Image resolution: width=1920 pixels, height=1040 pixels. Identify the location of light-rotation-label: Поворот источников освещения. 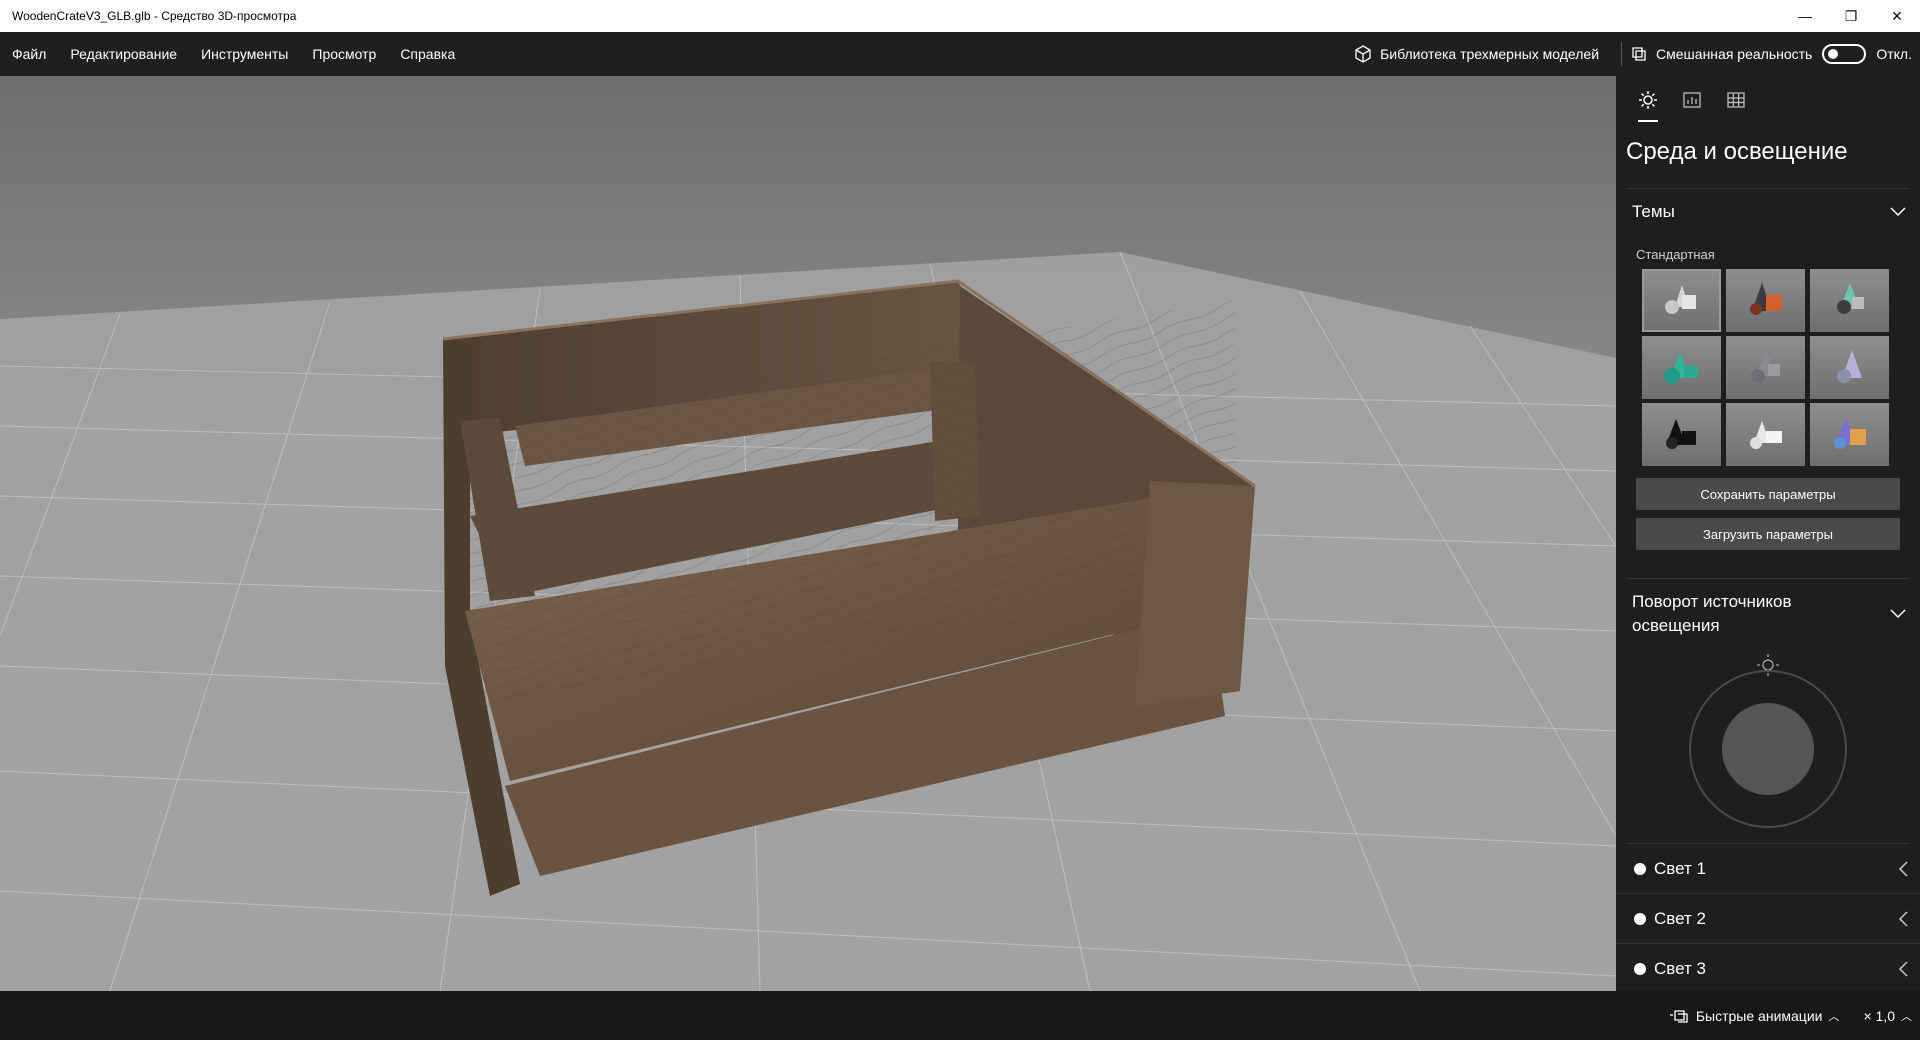
(1712, 613).